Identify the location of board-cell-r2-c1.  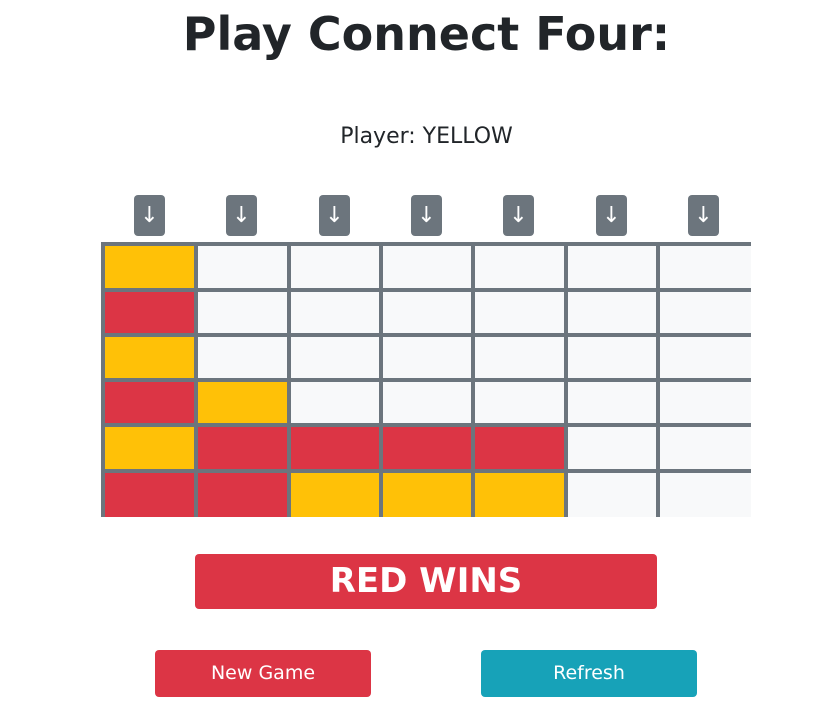
(149, 312).